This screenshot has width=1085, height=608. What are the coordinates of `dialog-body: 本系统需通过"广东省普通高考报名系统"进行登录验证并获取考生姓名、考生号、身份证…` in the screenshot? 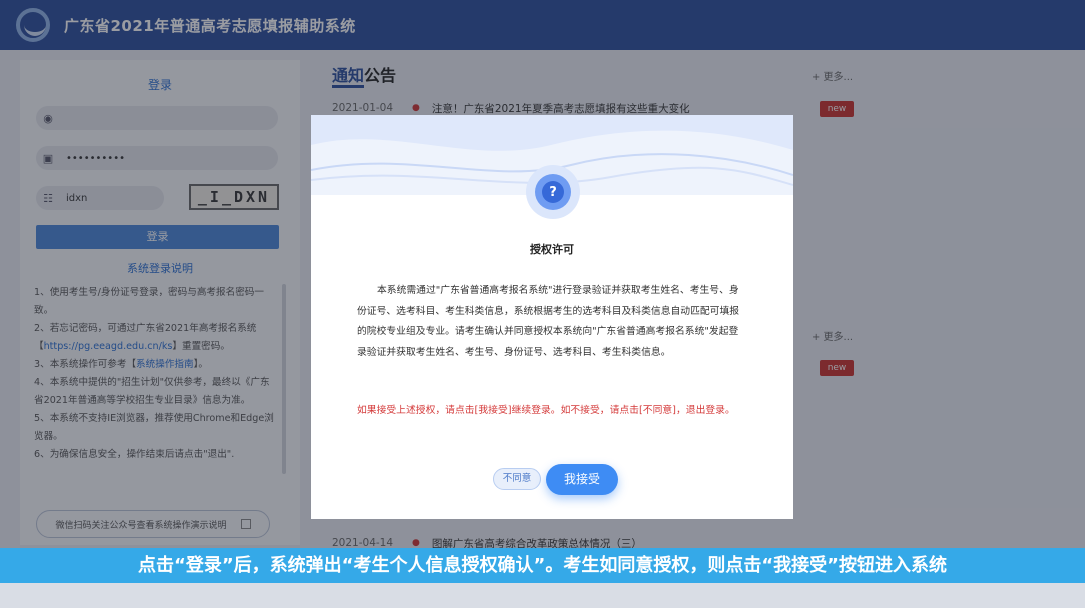 It's located at (548, 321).